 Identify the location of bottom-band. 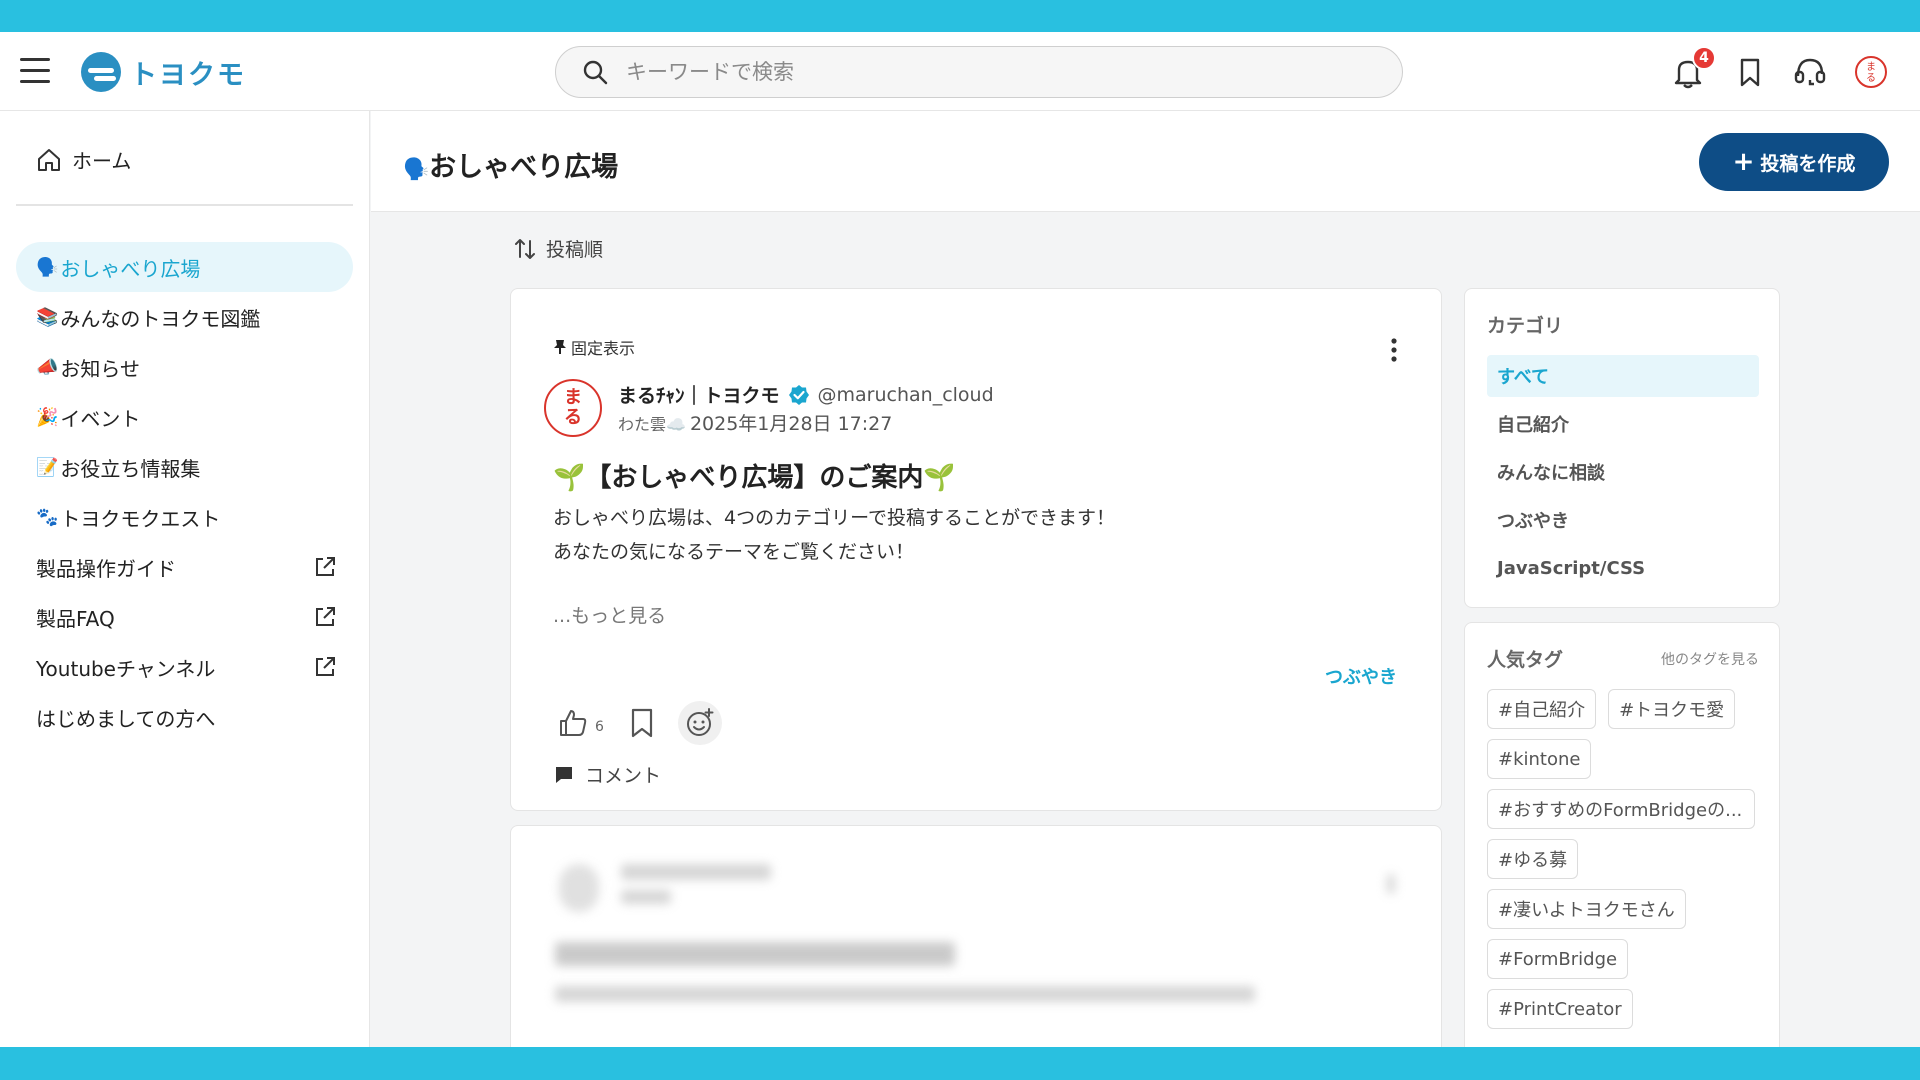
(960, 1063).